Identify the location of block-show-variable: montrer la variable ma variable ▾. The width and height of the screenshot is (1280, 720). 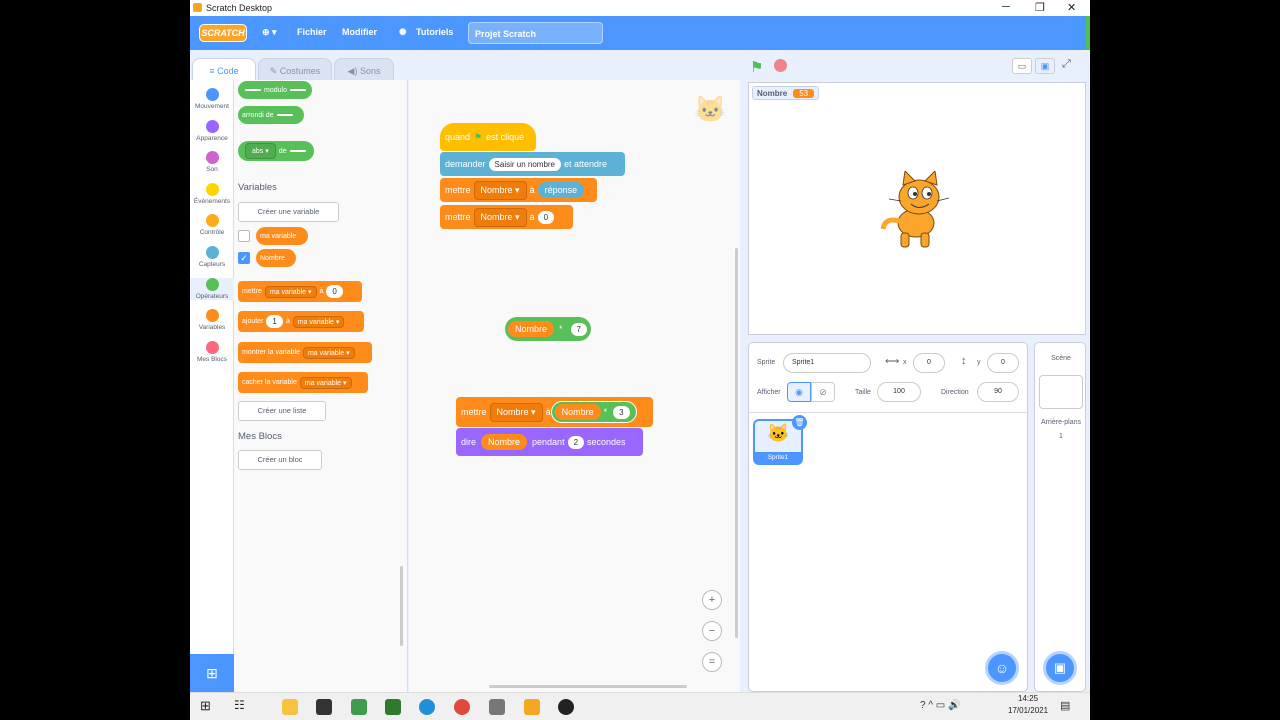
(305, 352).